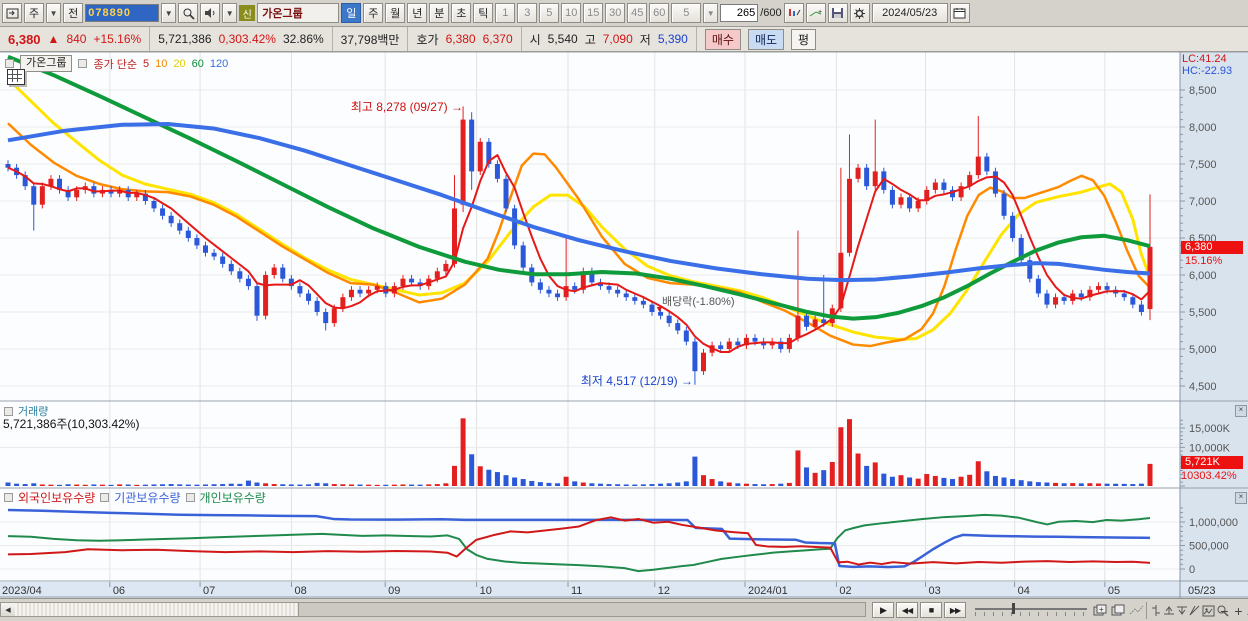 The height and width of the screenshot is (621, 1248). I want to click on code-dropdown-arrow-icon: ▼, so click(169, 13).